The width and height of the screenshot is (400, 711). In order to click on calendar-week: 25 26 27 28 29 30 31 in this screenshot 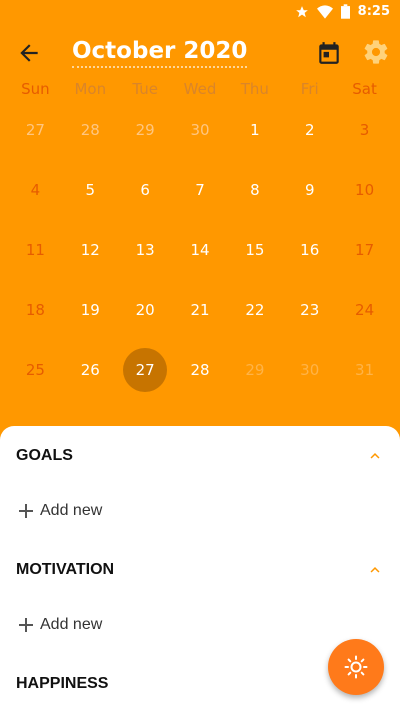, I will do `click(200, 370)`.